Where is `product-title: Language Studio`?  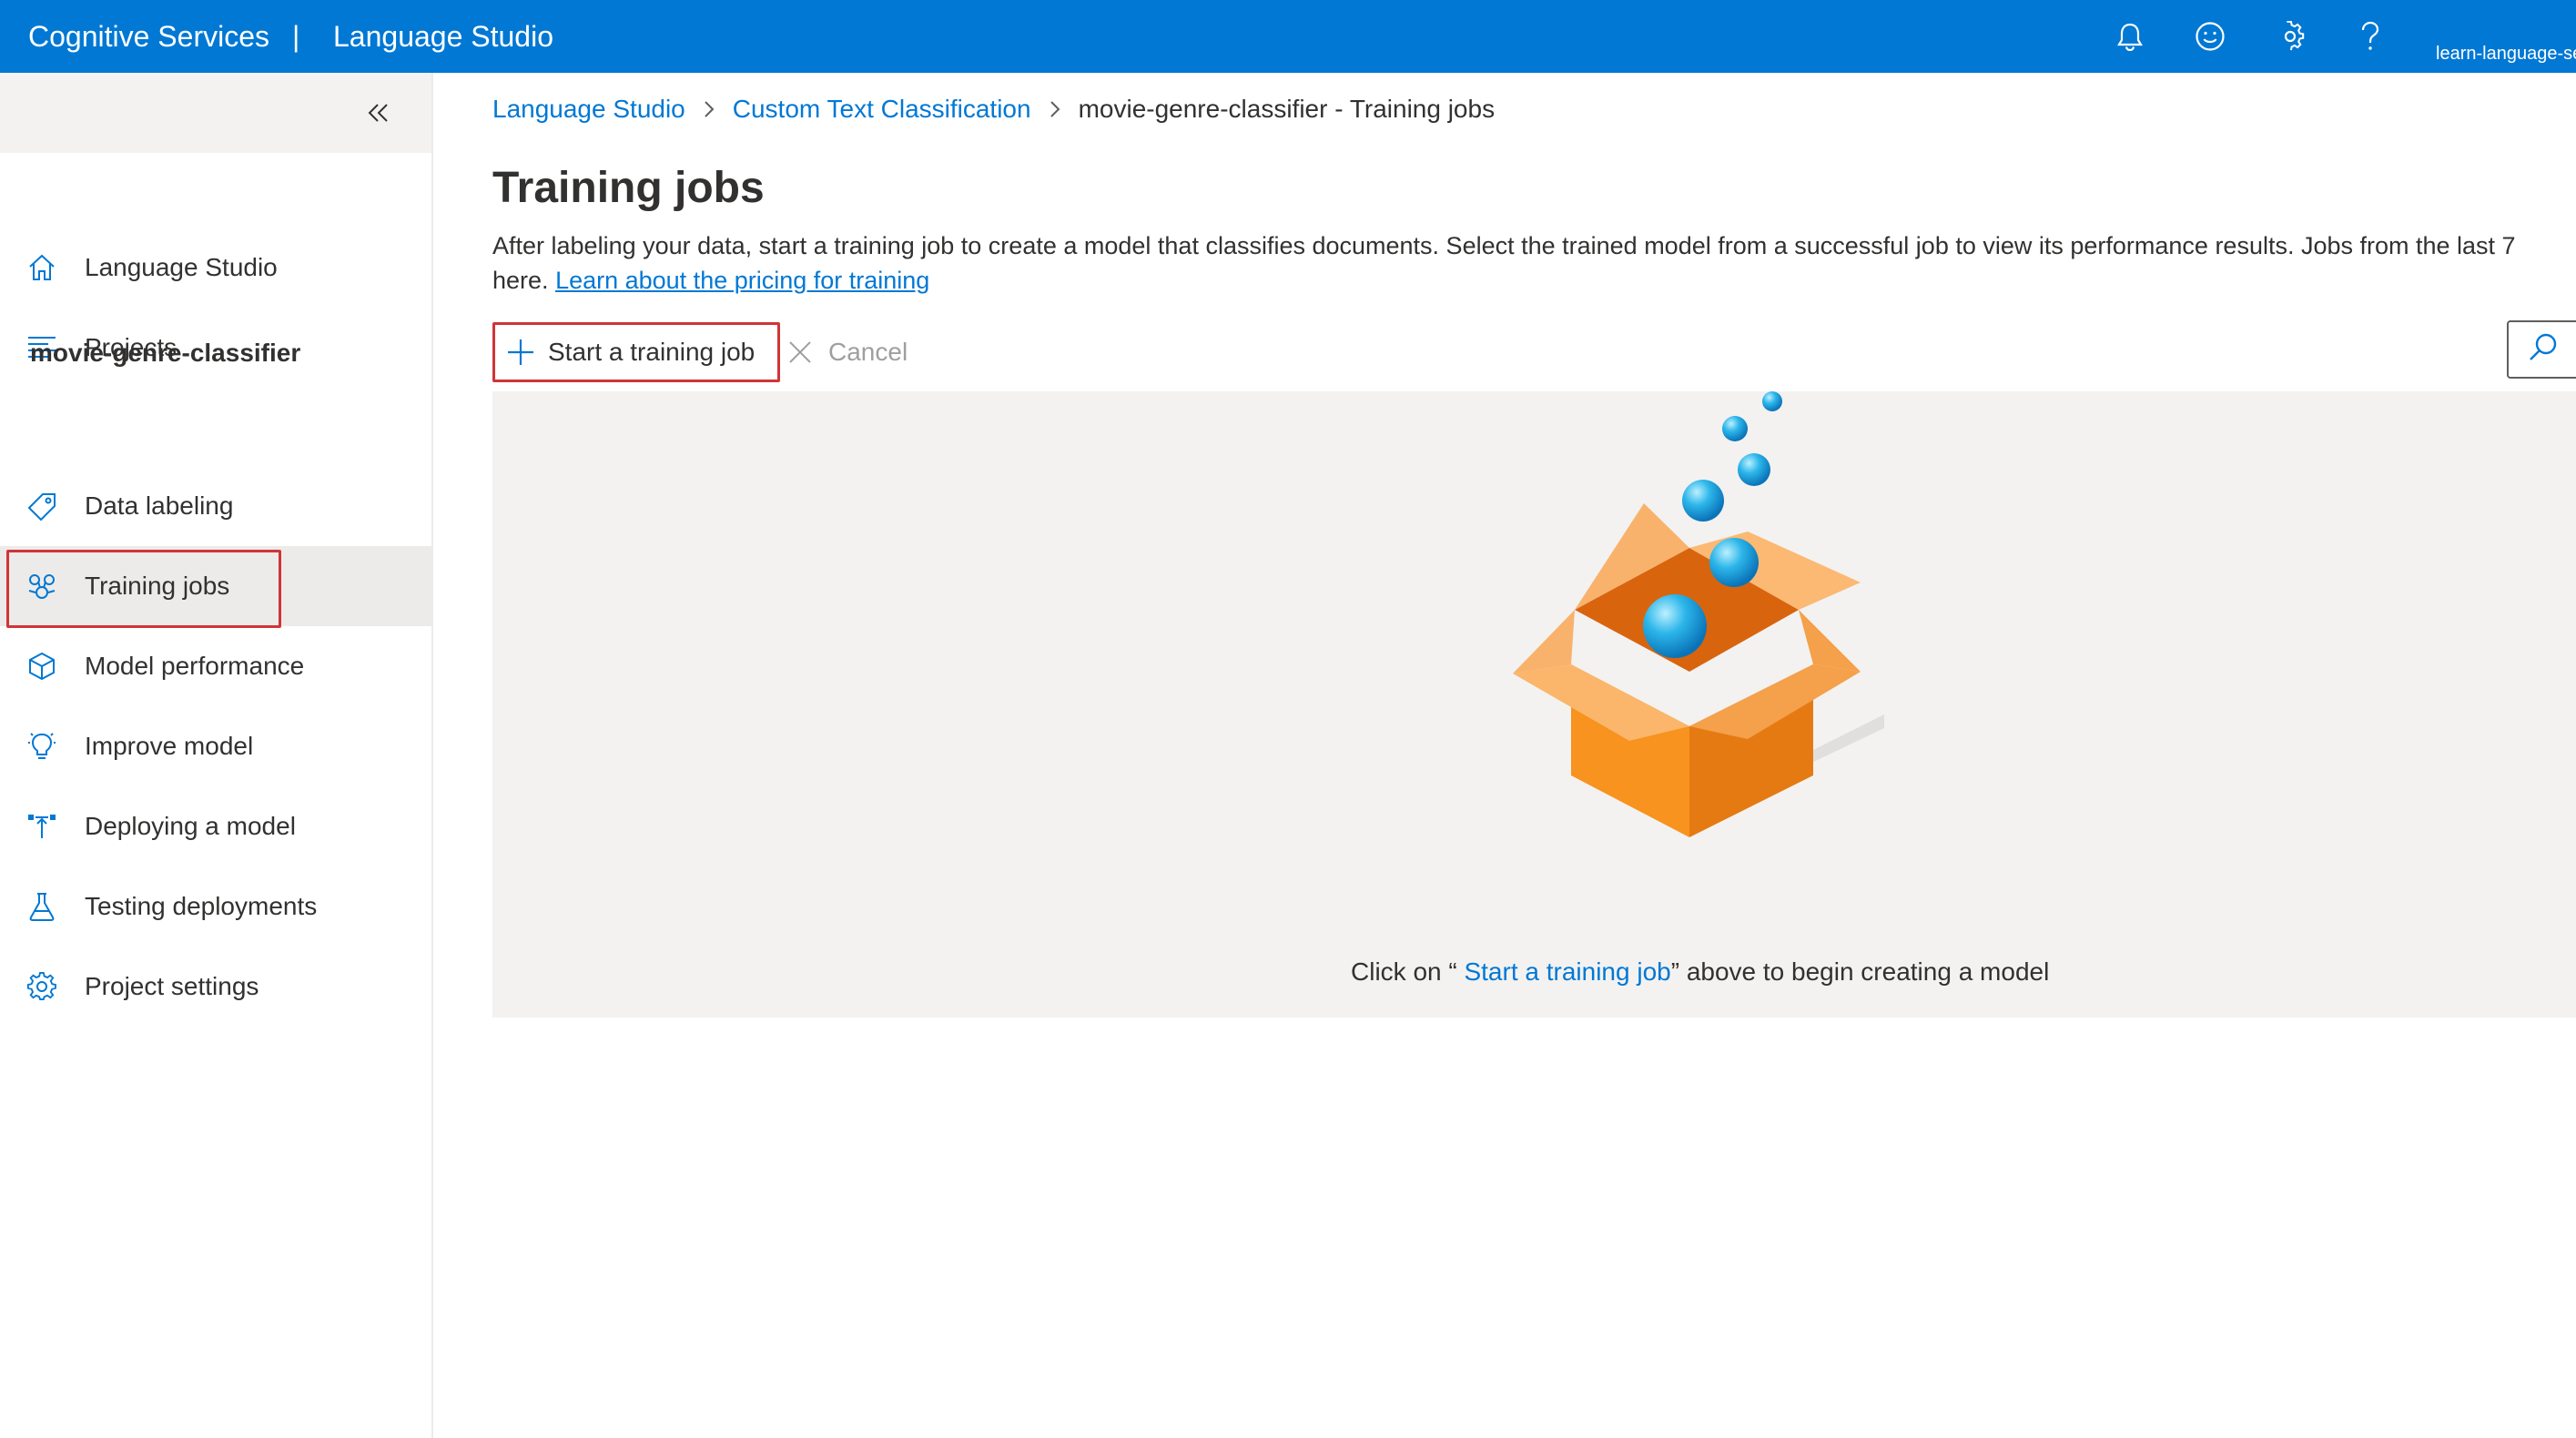
product-title: Language Studio is located at coordinates (443, 36).